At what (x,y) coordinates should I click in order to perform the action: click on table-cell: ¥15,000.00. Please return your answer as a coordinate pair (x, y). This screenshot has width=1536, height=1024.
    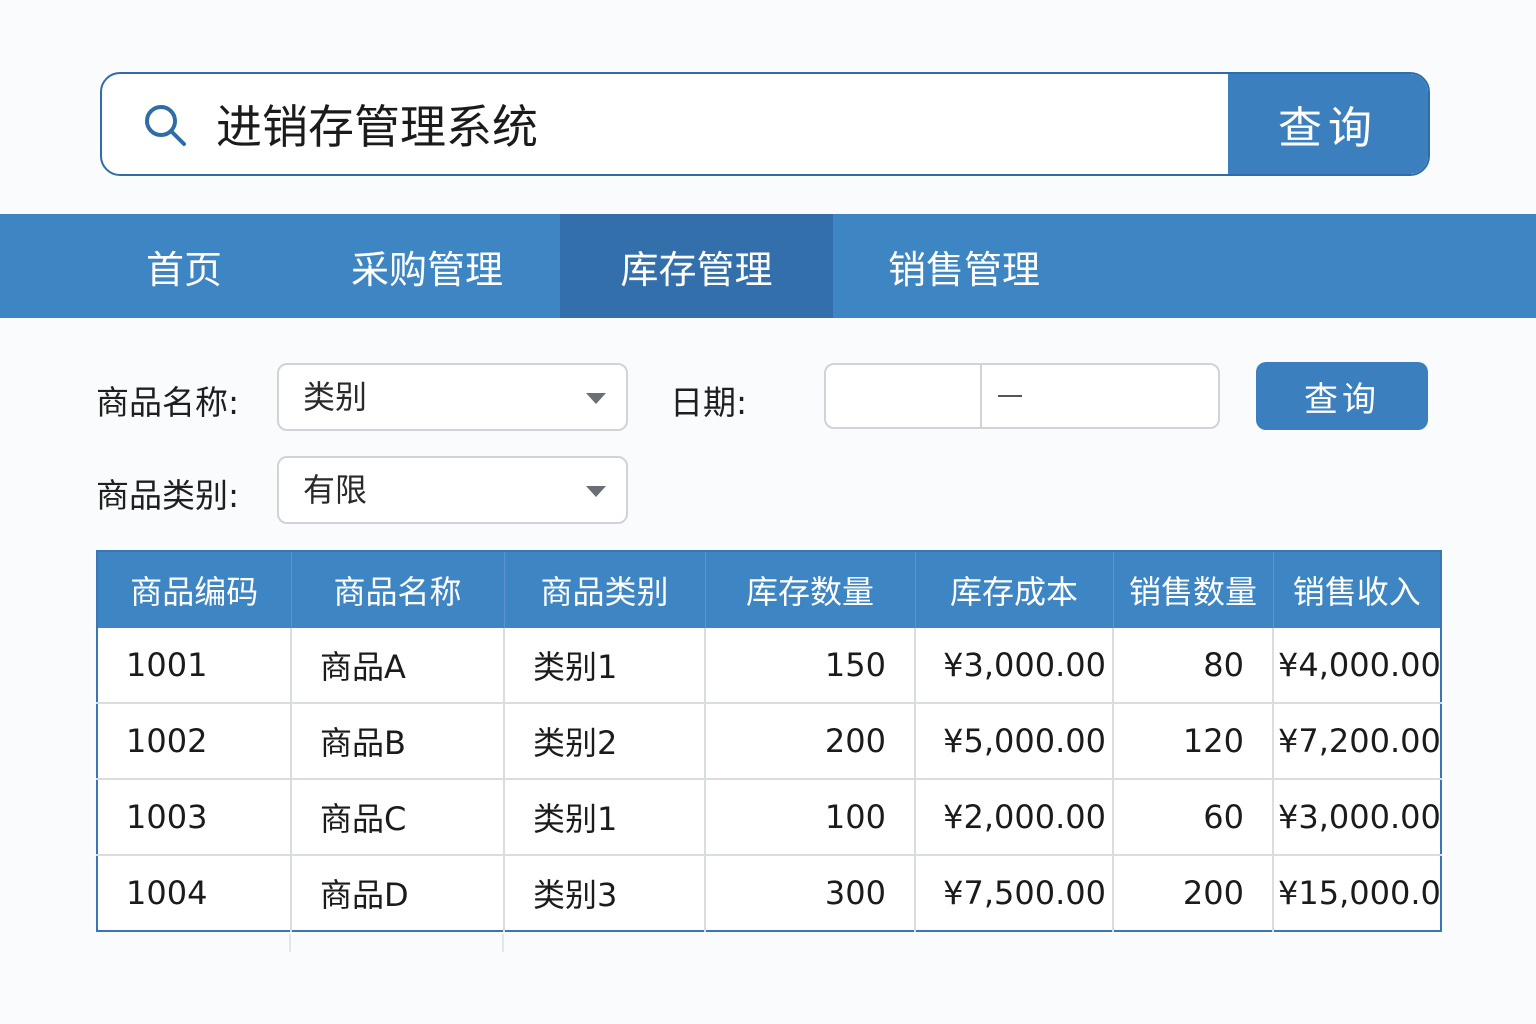
    Looking at the image, I should click on (1359, 893).